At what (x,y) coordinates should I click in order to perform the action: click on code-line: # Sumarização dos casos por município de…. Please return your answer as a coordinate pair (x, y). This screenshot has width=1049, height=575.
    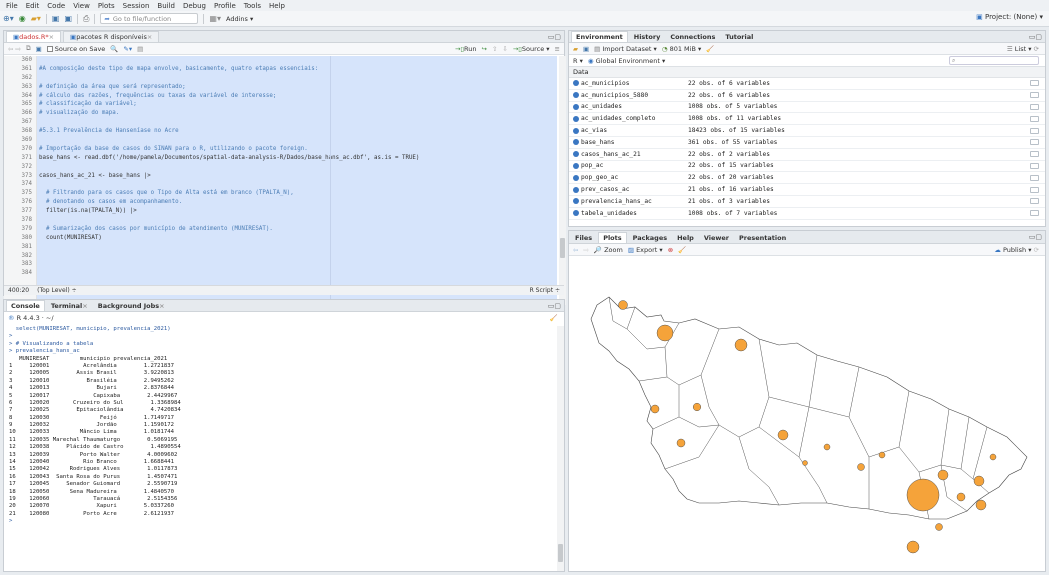
    Looking at the image, I should click on (297, 229).